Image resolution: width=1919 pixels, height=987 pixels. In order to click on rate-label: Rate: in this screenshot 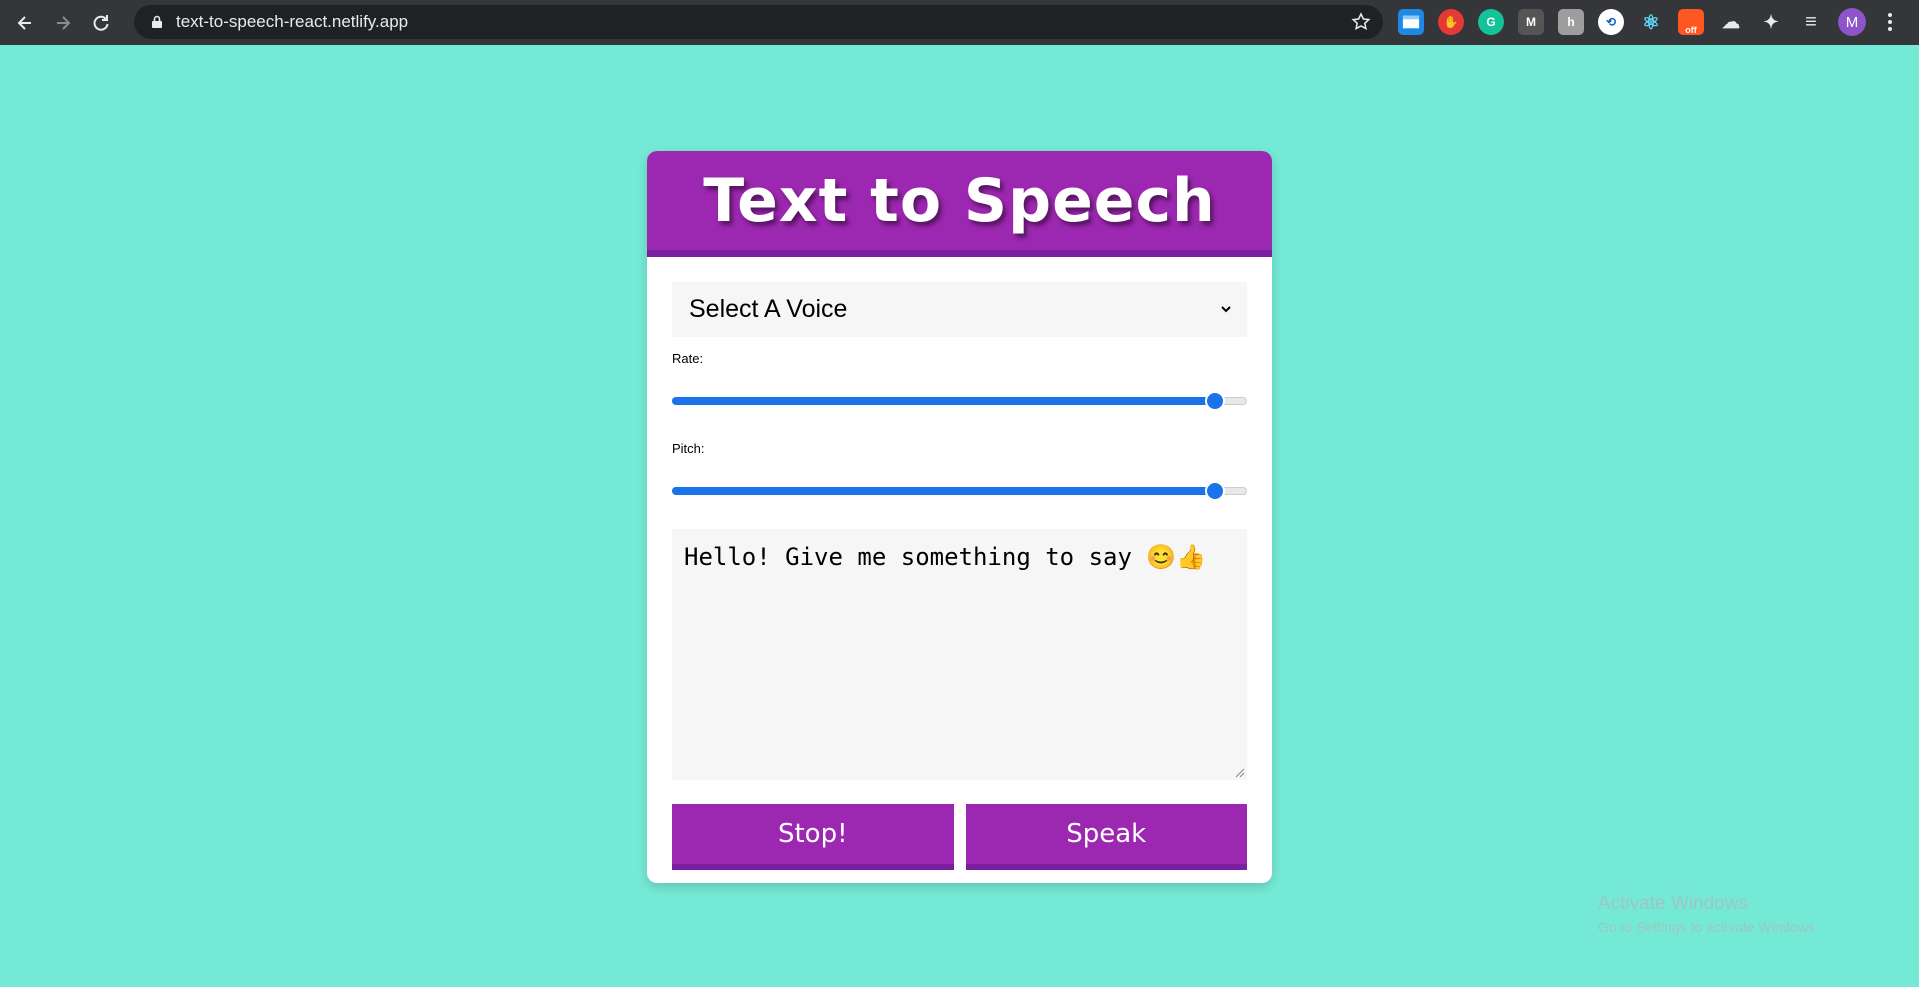, I will do `click(688, 358)`.